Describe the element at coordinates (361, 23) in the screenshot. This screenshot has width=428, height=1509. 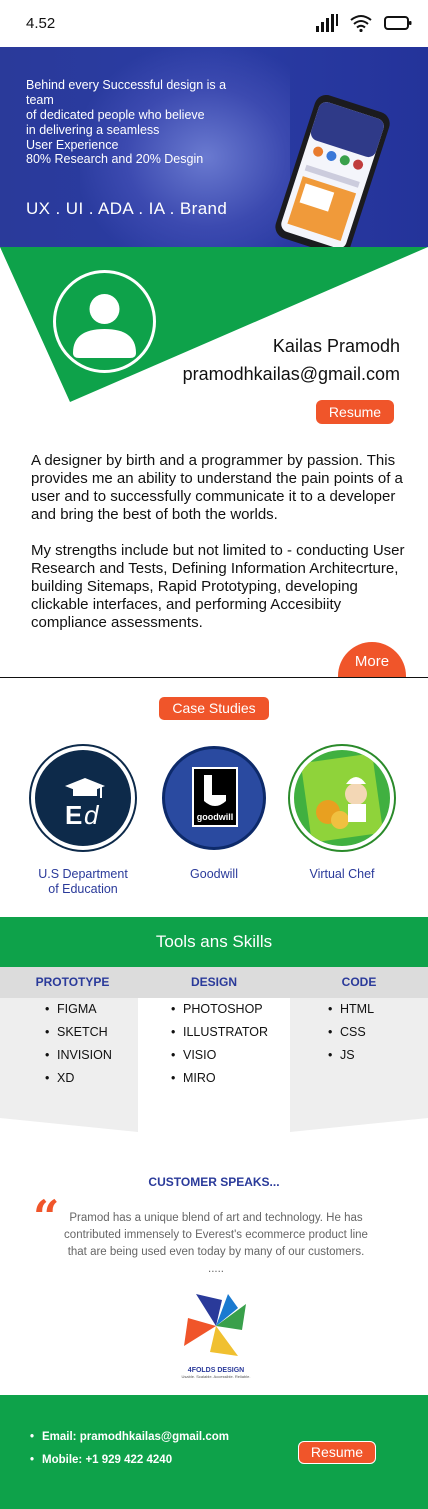
I see `wifi-icon` at that location.